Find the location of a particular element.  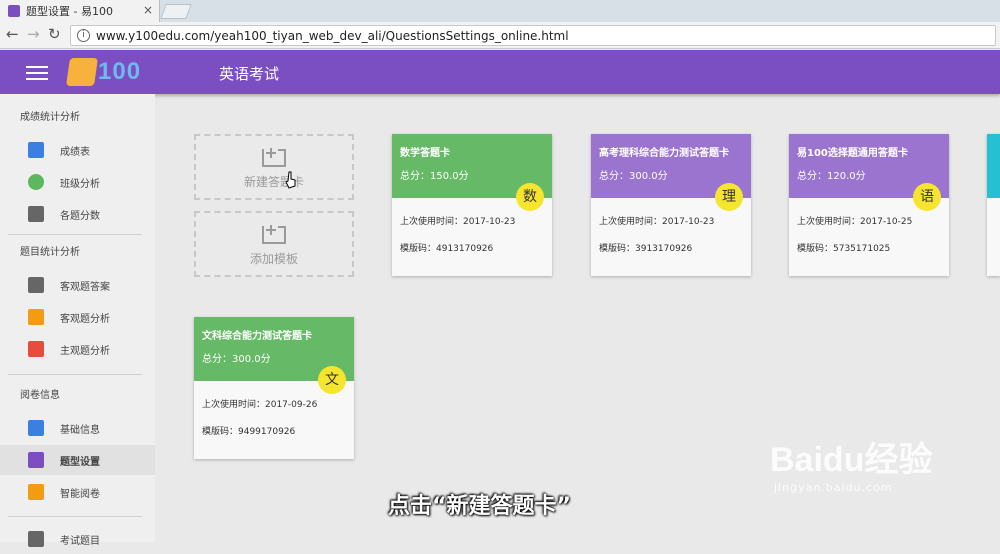

site-info-icon: i is located at coordinates (83, 35).